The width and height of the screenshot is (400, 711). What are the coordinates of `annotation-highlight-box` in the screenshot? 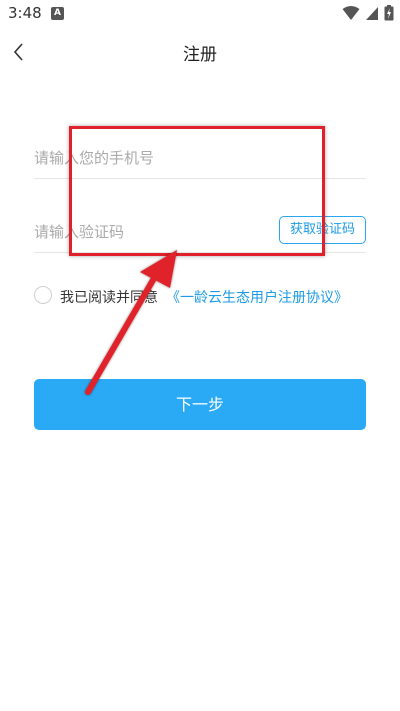 It's located at (197, 191).